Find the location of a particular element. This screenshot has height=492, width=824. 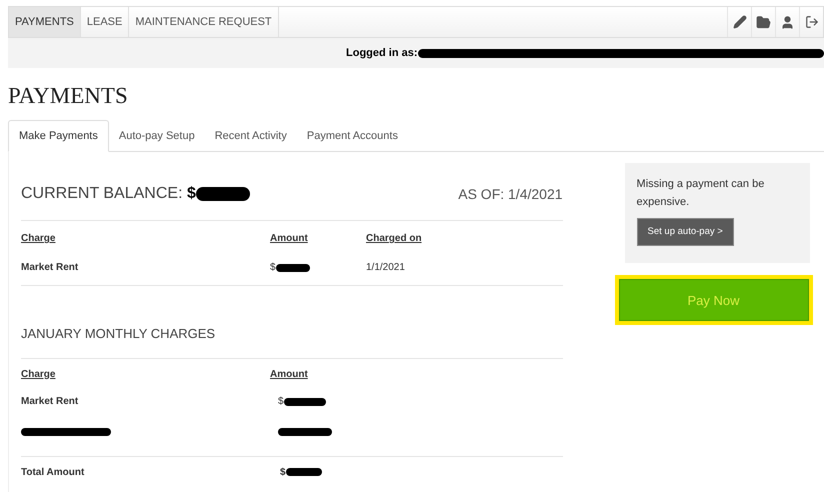

page-title: PAYMENTS is located at coordinates (68, 95).